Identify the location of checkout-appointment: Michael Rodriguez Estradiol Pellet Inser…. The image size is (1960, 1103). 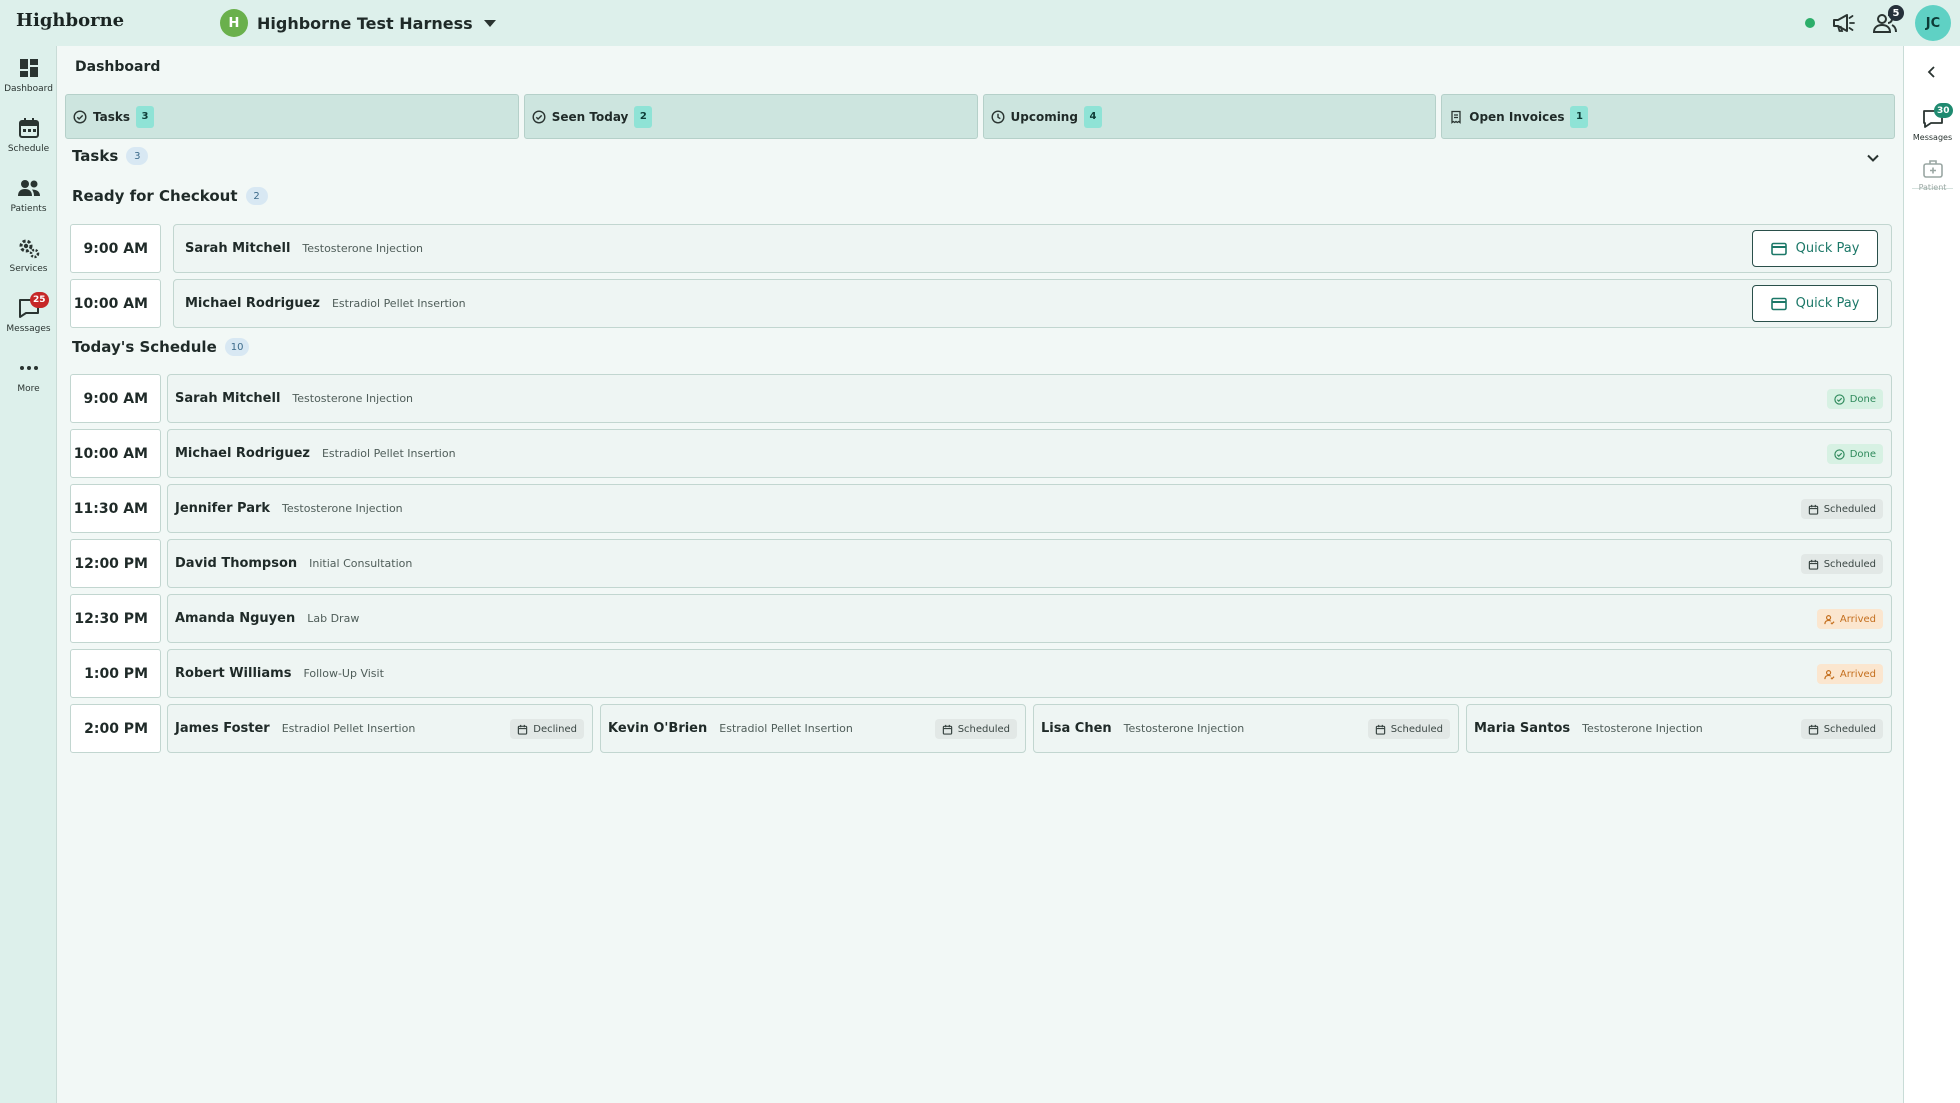
(1032, 303).